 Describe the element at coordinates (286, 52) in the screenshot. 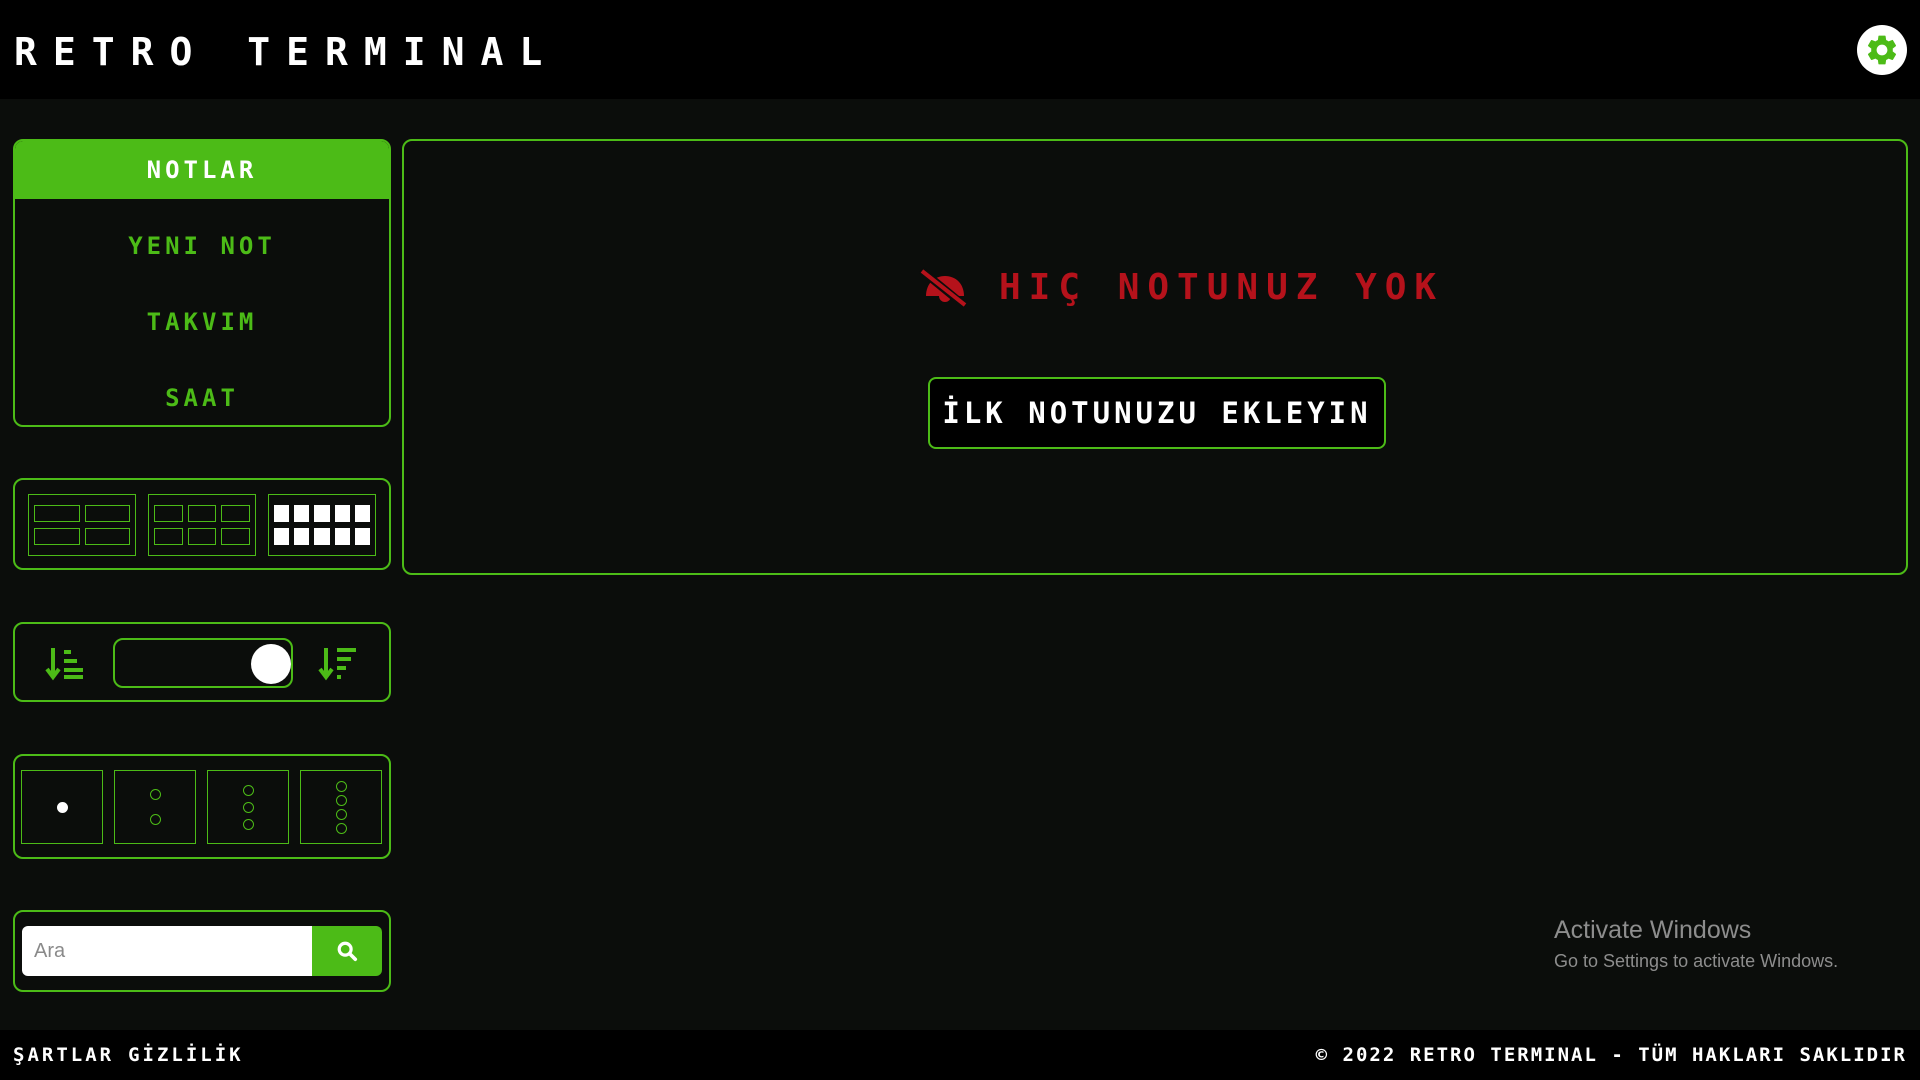

I see `app-title: RETRO TERMINAL` at that location.